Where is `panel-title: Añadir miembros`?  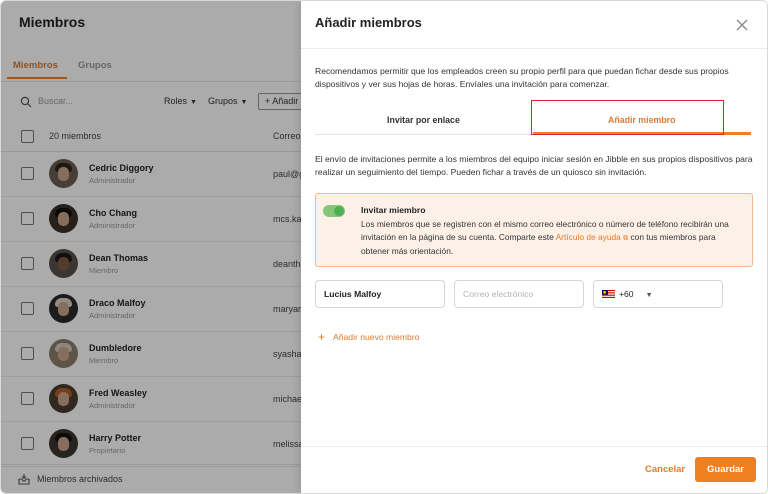
panel-title: Añadir miembros is located at coordinates (368, 22).